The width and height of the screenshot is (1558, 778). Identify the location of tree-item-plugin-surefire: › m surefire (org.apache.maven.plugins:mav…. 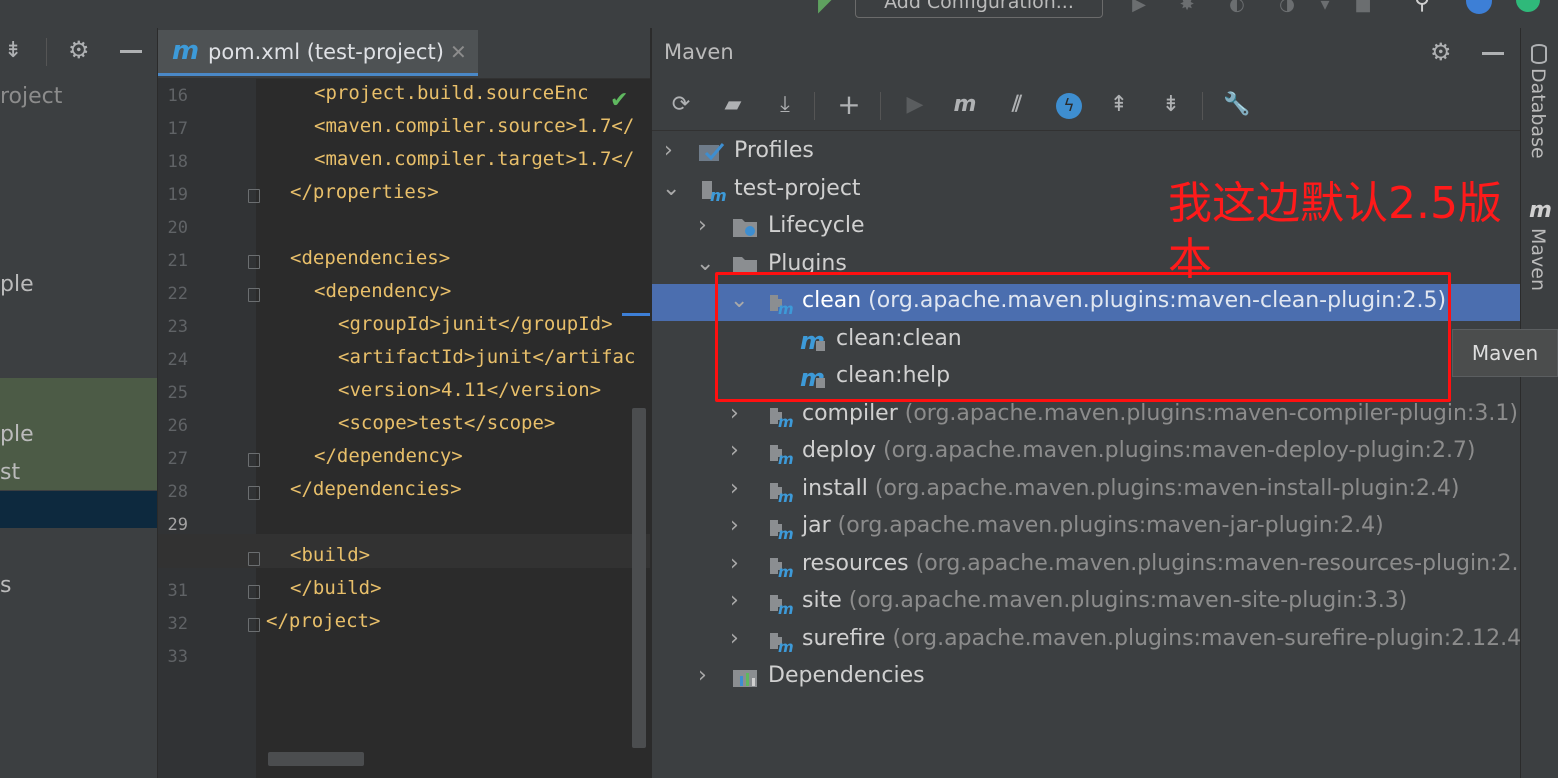
(1086, 640).